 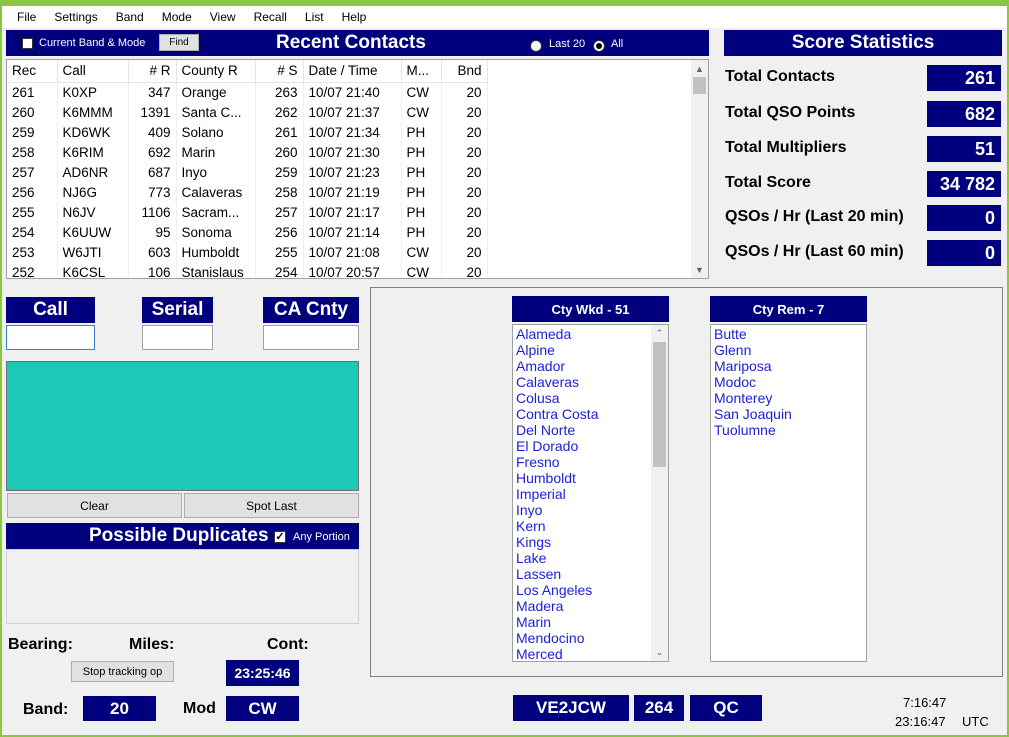 What do you see at coordinates (93, 71) in the screenshot?
I see `col-call: Call` at bounding box center [93, 71].